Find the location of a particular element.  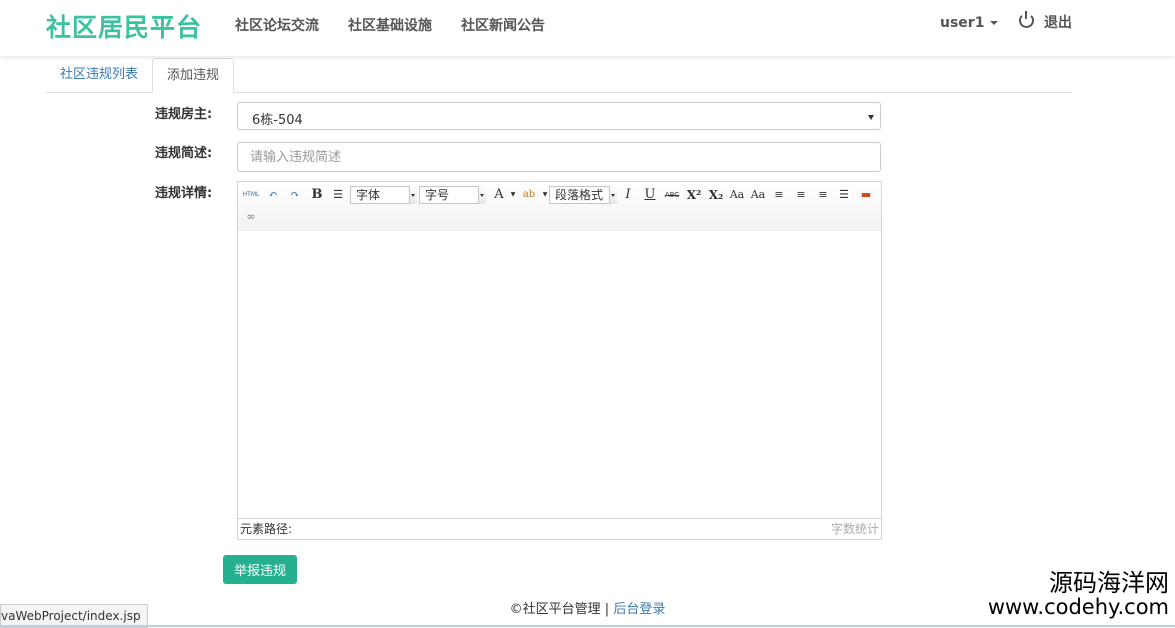

align-justify-icon: ☰ is located at coordinates (844, 195).